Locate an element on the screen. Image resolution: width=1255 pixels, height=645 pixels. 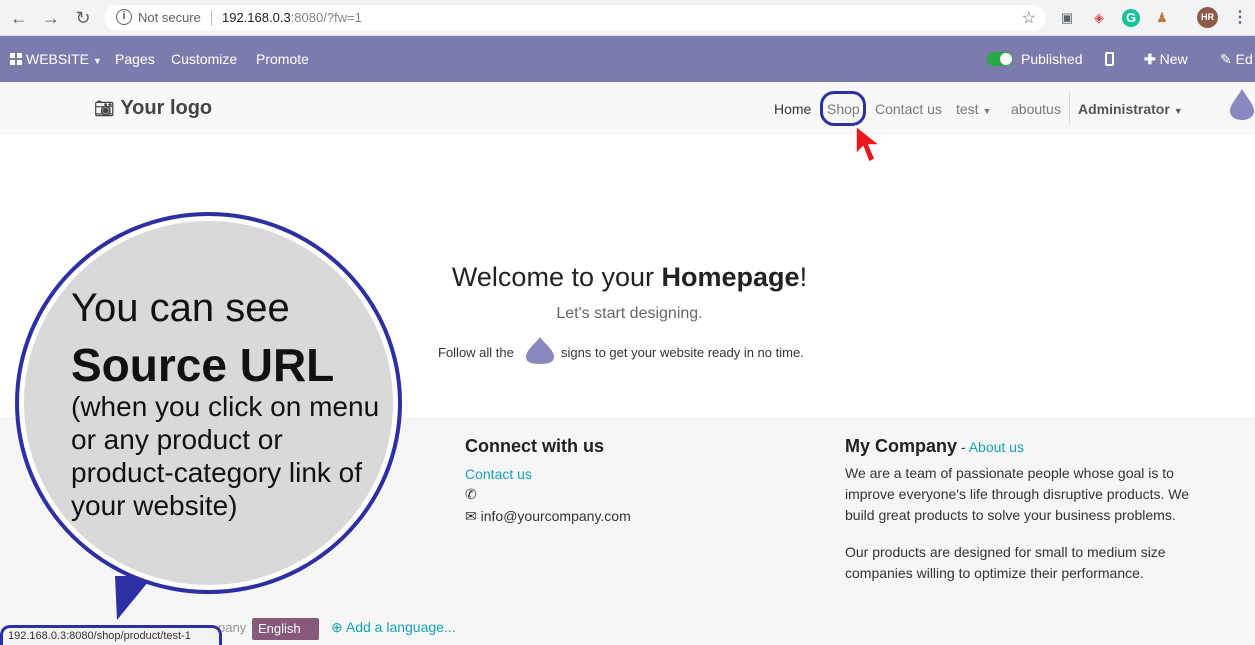
menu-aboutus: aboutus is located at coordinates (1036, 109).